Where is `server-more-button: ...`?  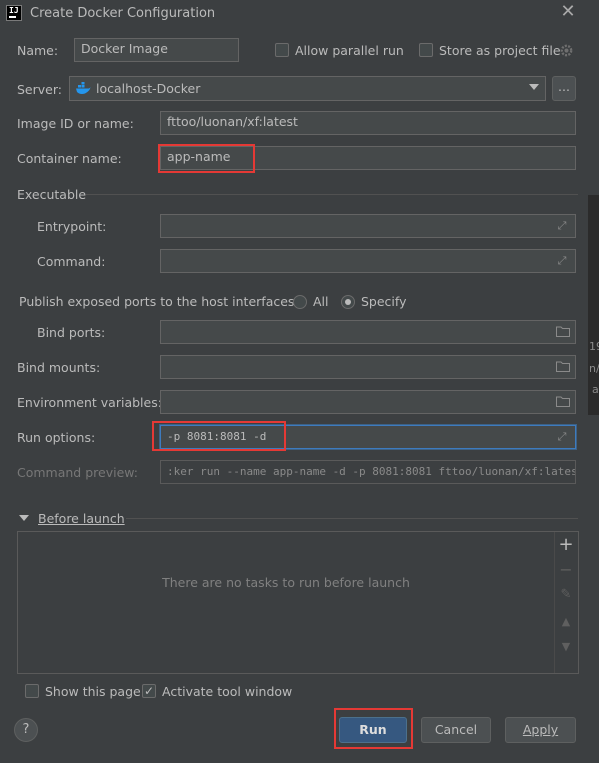 server-more-button: ... is located at coordinates (564, 88).